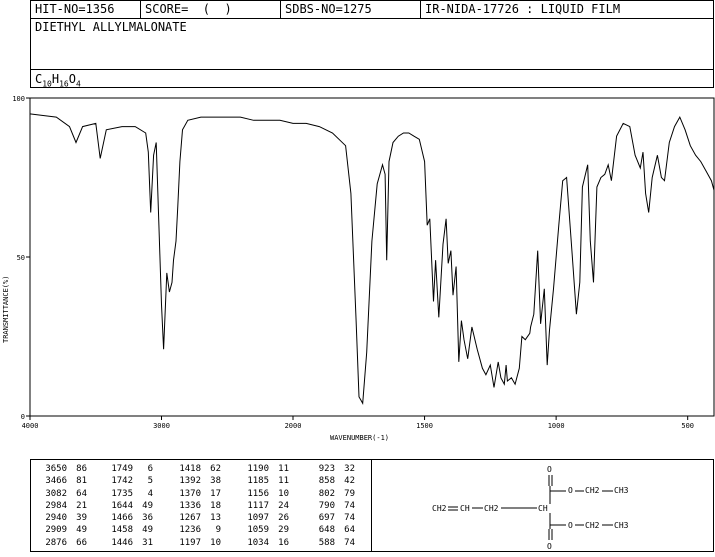  Describe the element at coordinates (258, 505) in the screenshot. I see `peak-wavenumber: 1117` at that location.